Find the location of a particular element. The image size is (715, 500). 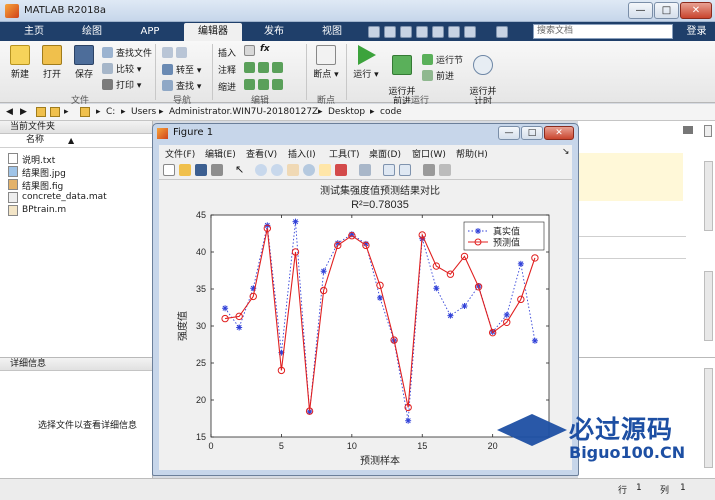

menu-help: 帮助(H) is located at coordinates (472, 153).